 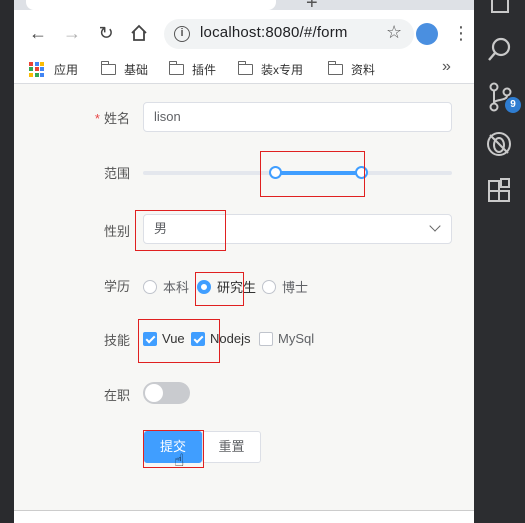 I want to click on range-slider-bar, so click(x=319, y=173).